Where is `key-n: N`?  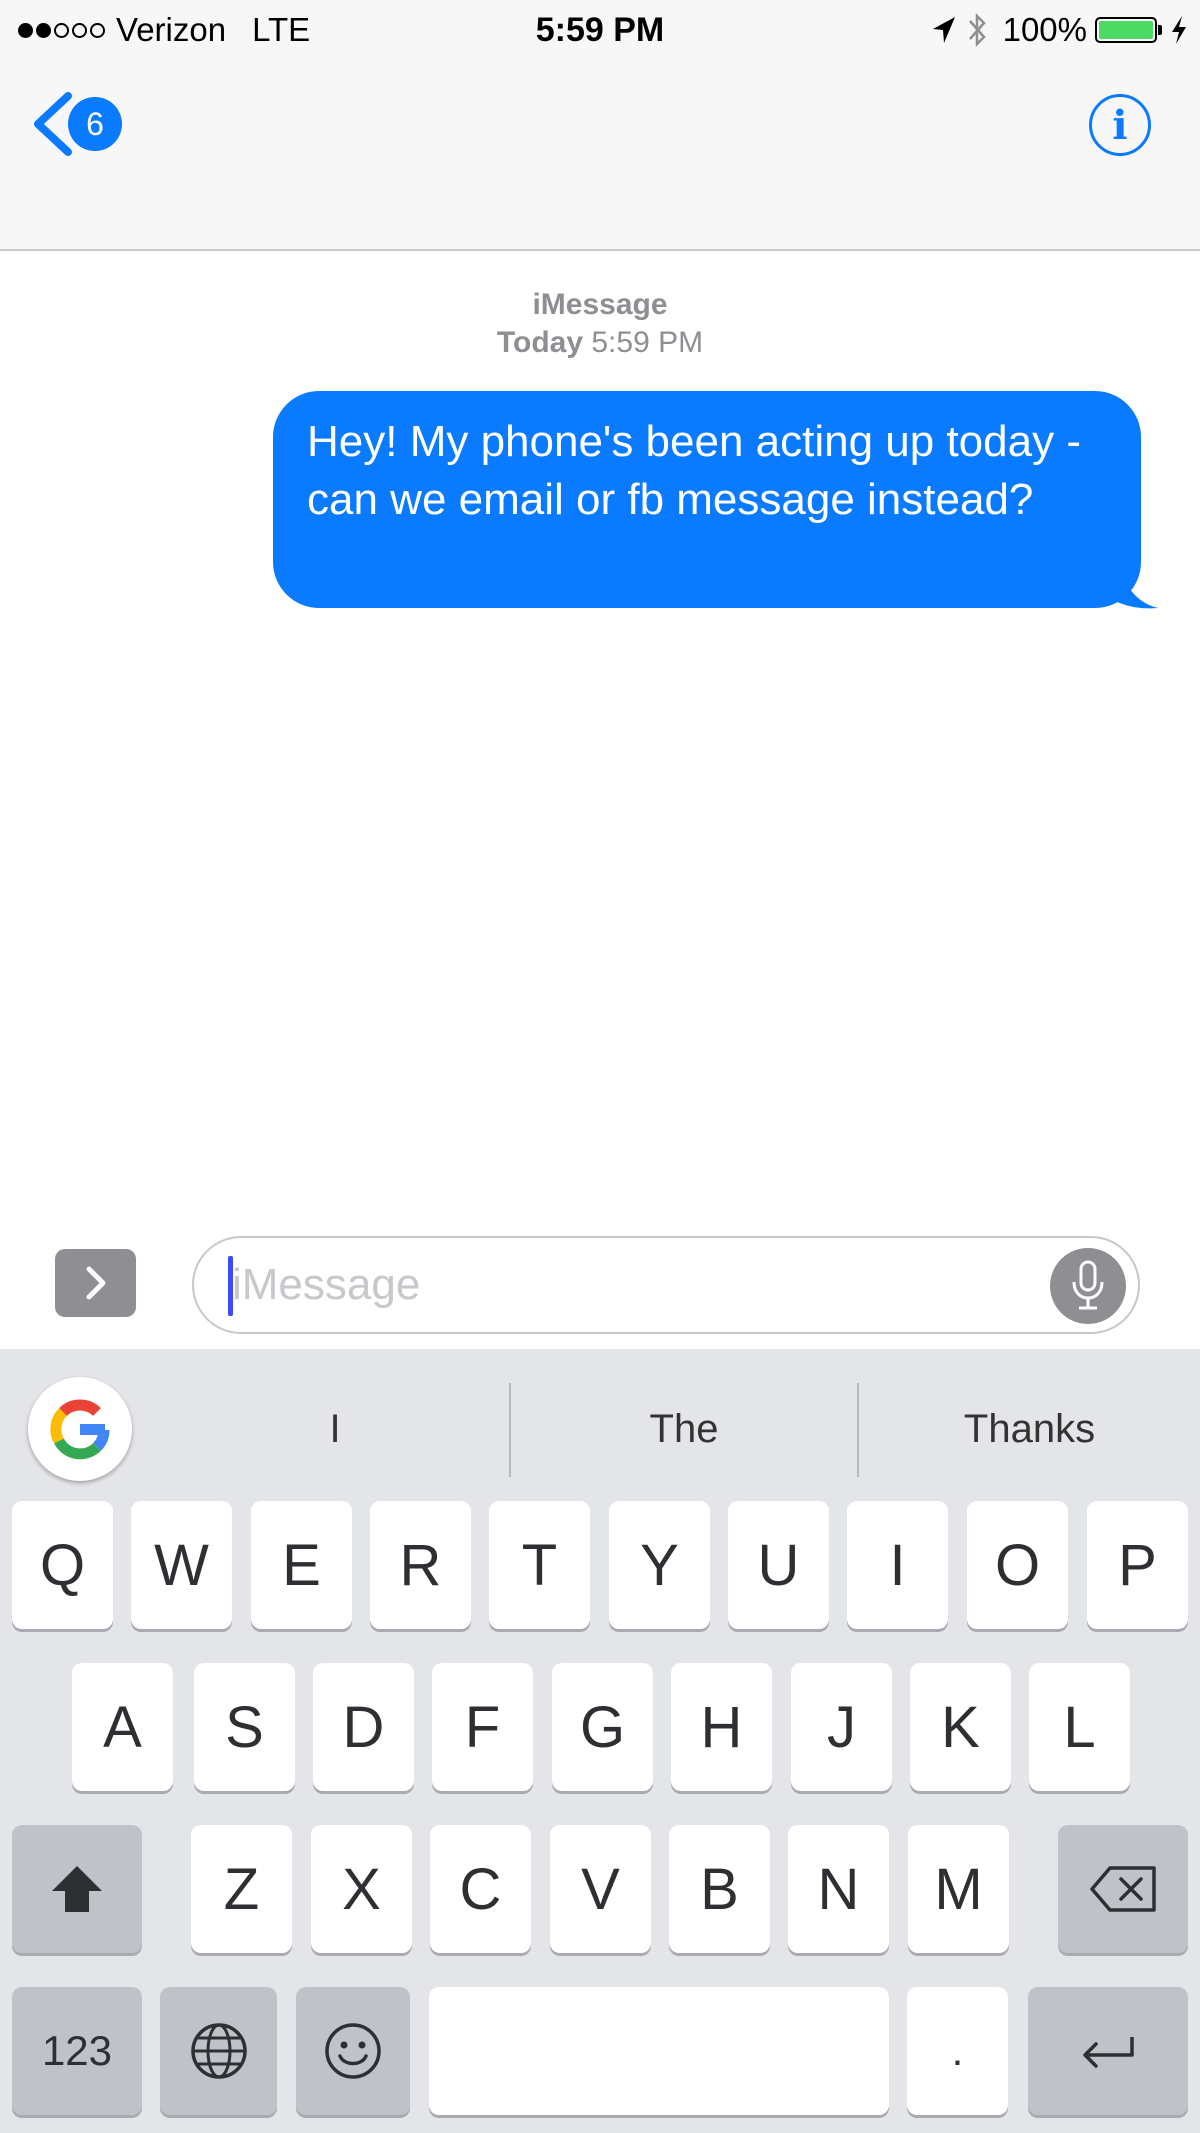
key-n: N is located at coordinates (838, 1889).